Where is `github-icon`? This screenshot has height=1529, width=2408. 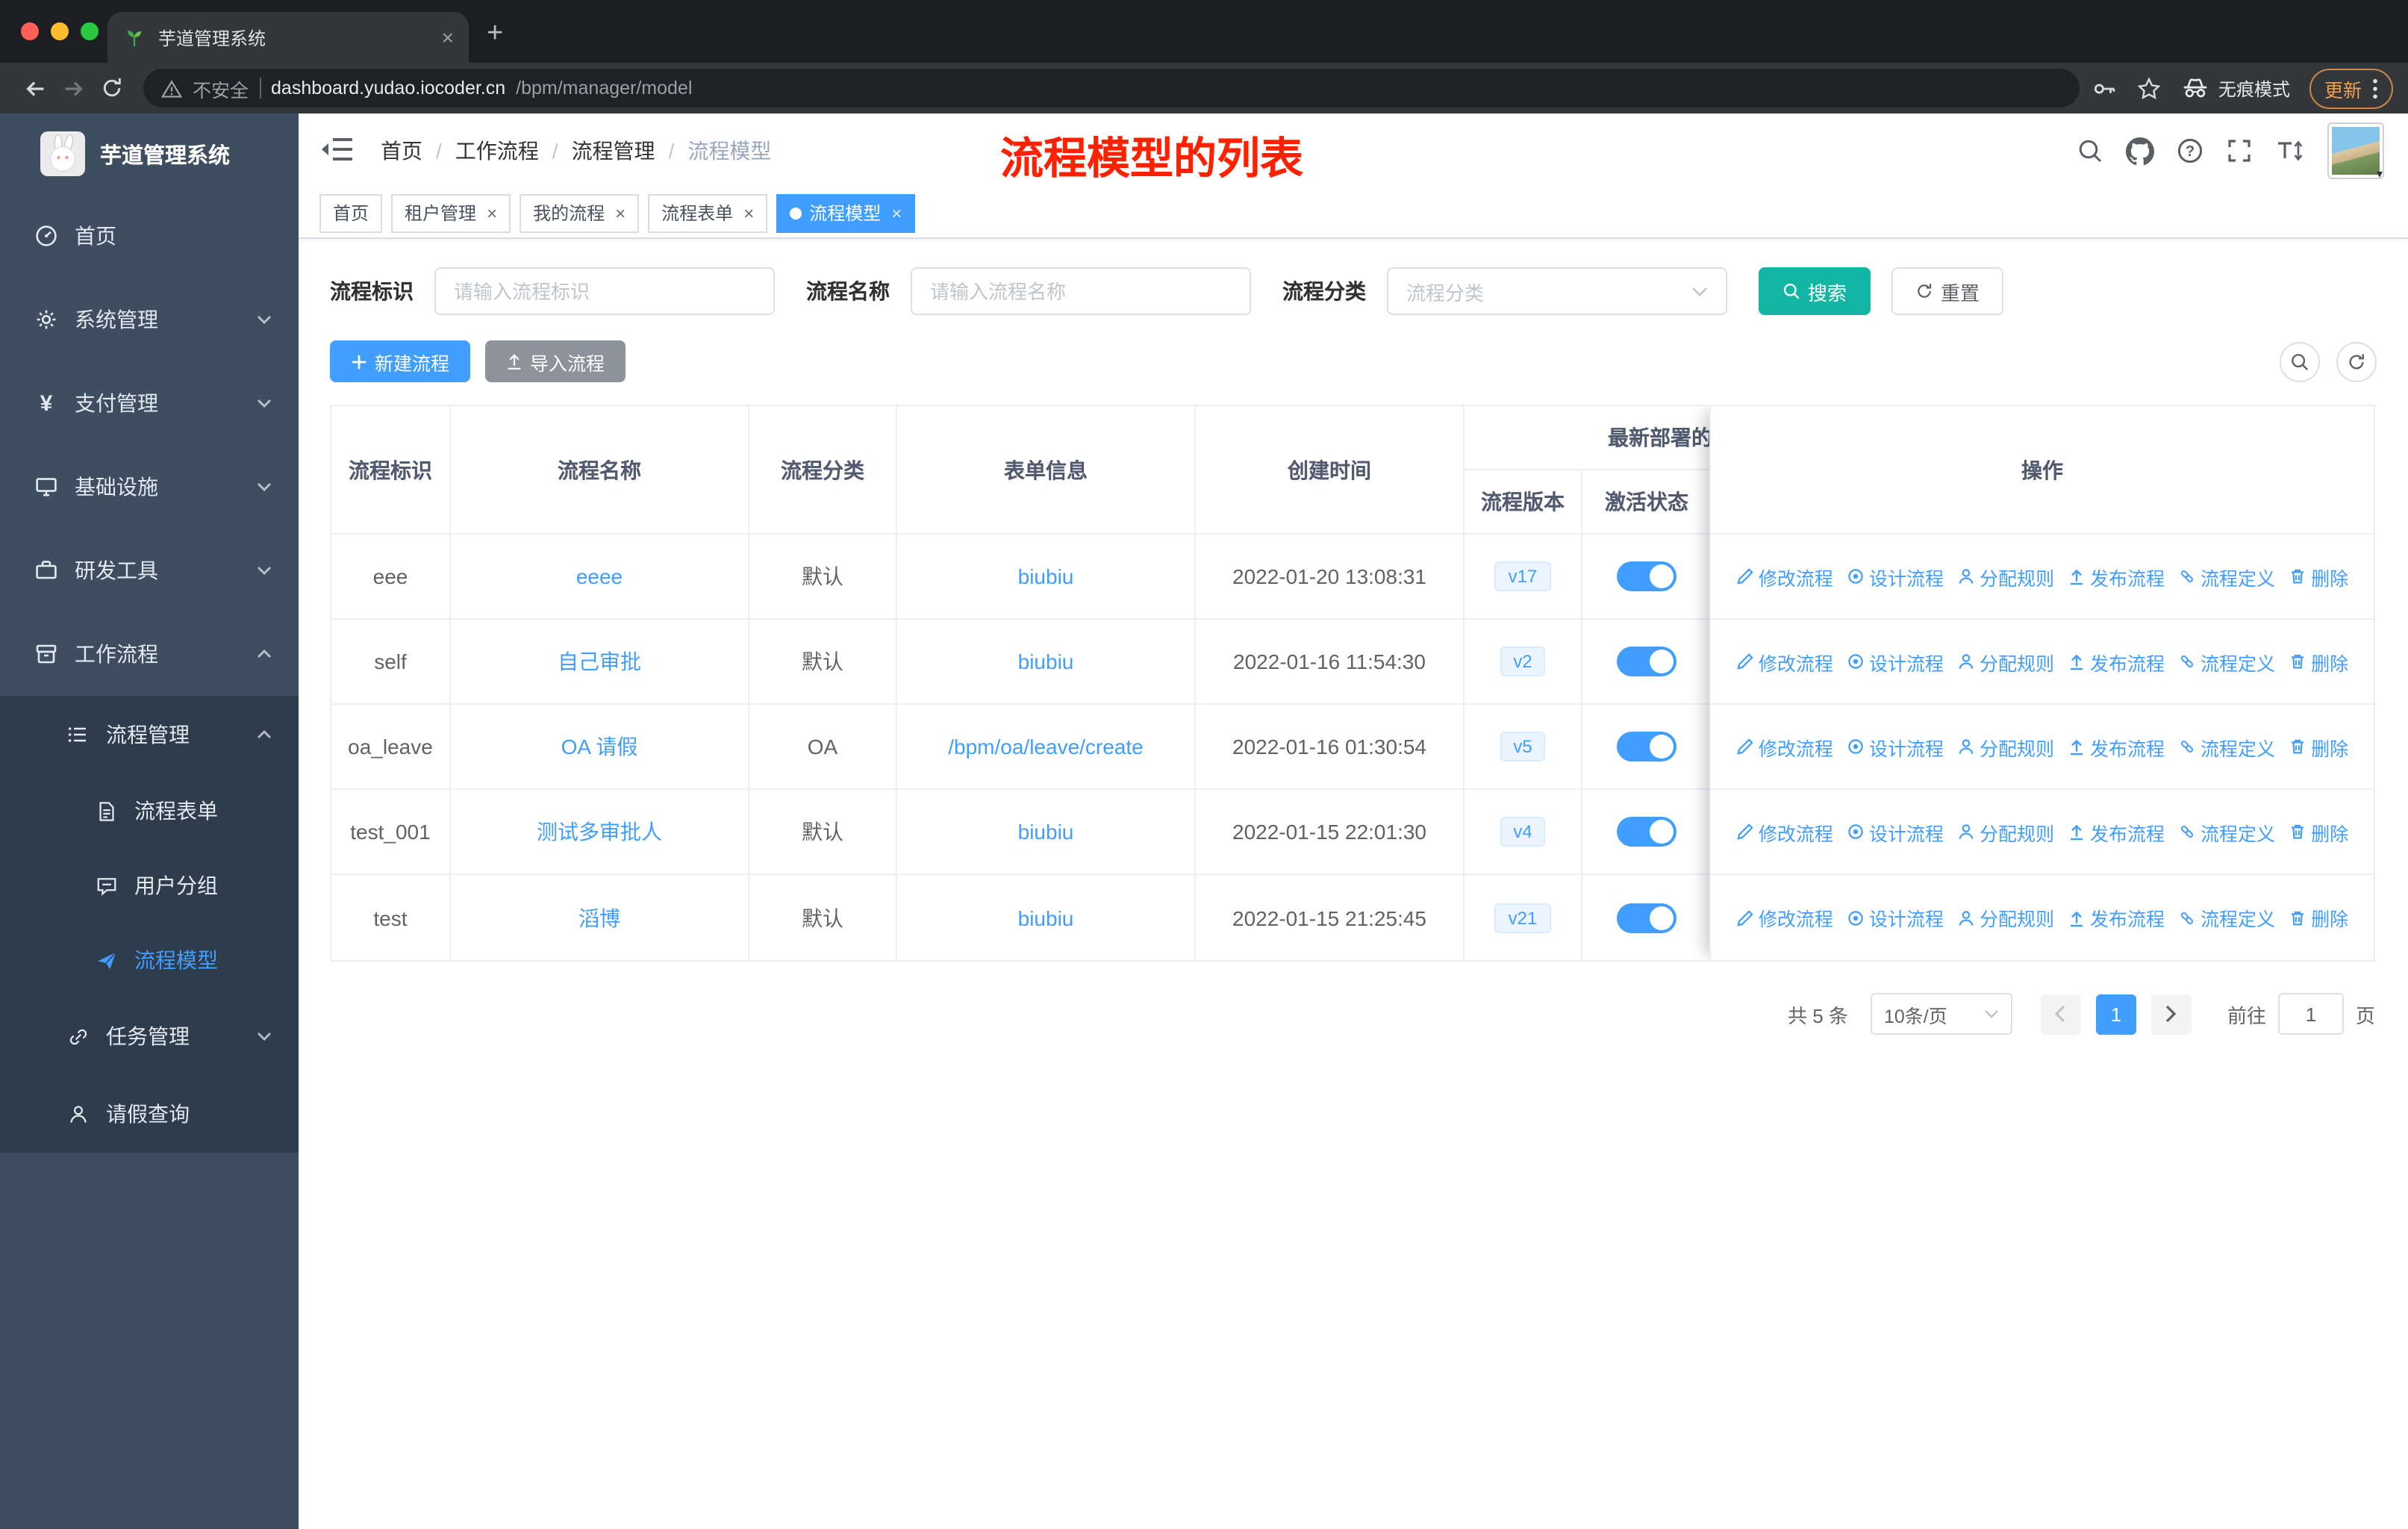
github-icon is located at coordinates (2140, 151).